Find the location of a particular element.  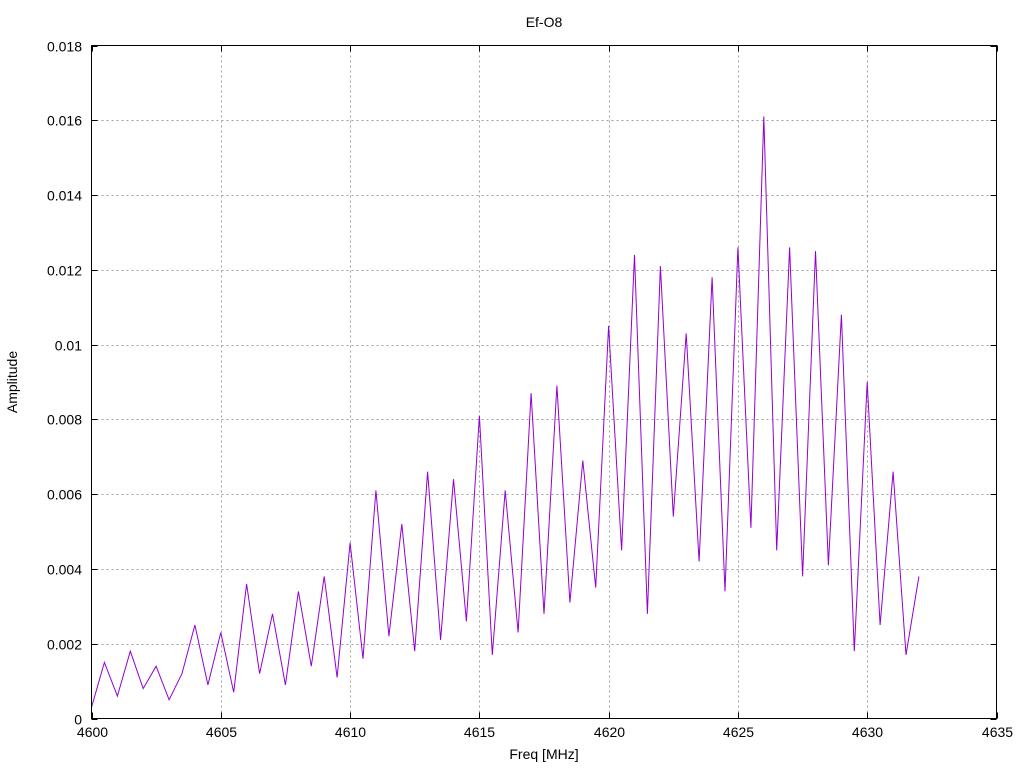

y-tick-label: 0.006 is located at coordinates (64, 495).